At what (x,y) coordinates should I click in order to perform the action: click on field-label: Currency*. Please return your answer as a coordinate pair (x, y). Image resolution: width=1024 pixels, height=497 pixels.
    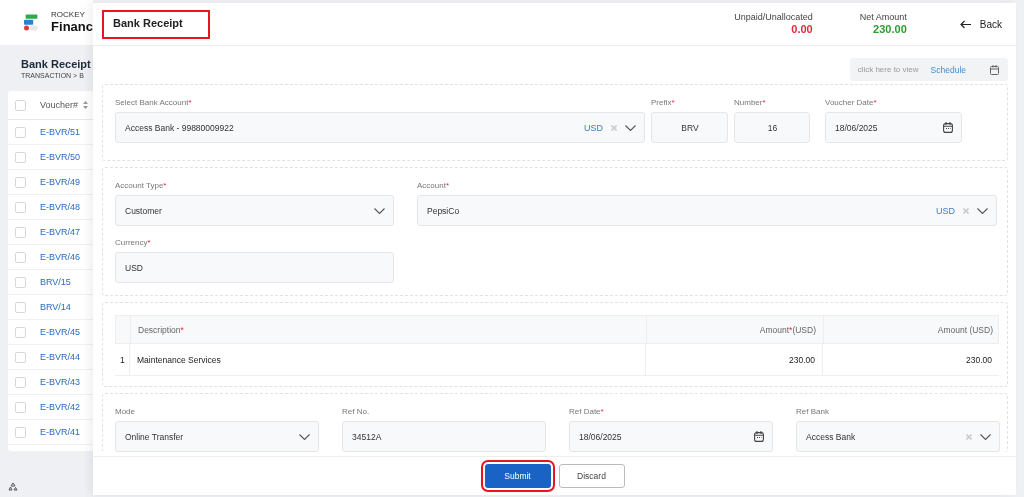
    Looking at the image, I should click on (133, 242).